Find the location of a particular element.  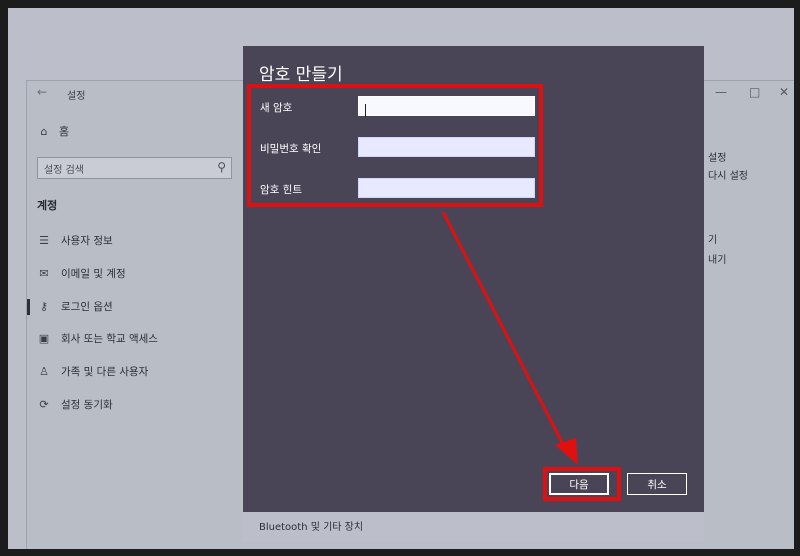

person-add-icon: ♙ is located at coordinates (44, 371).